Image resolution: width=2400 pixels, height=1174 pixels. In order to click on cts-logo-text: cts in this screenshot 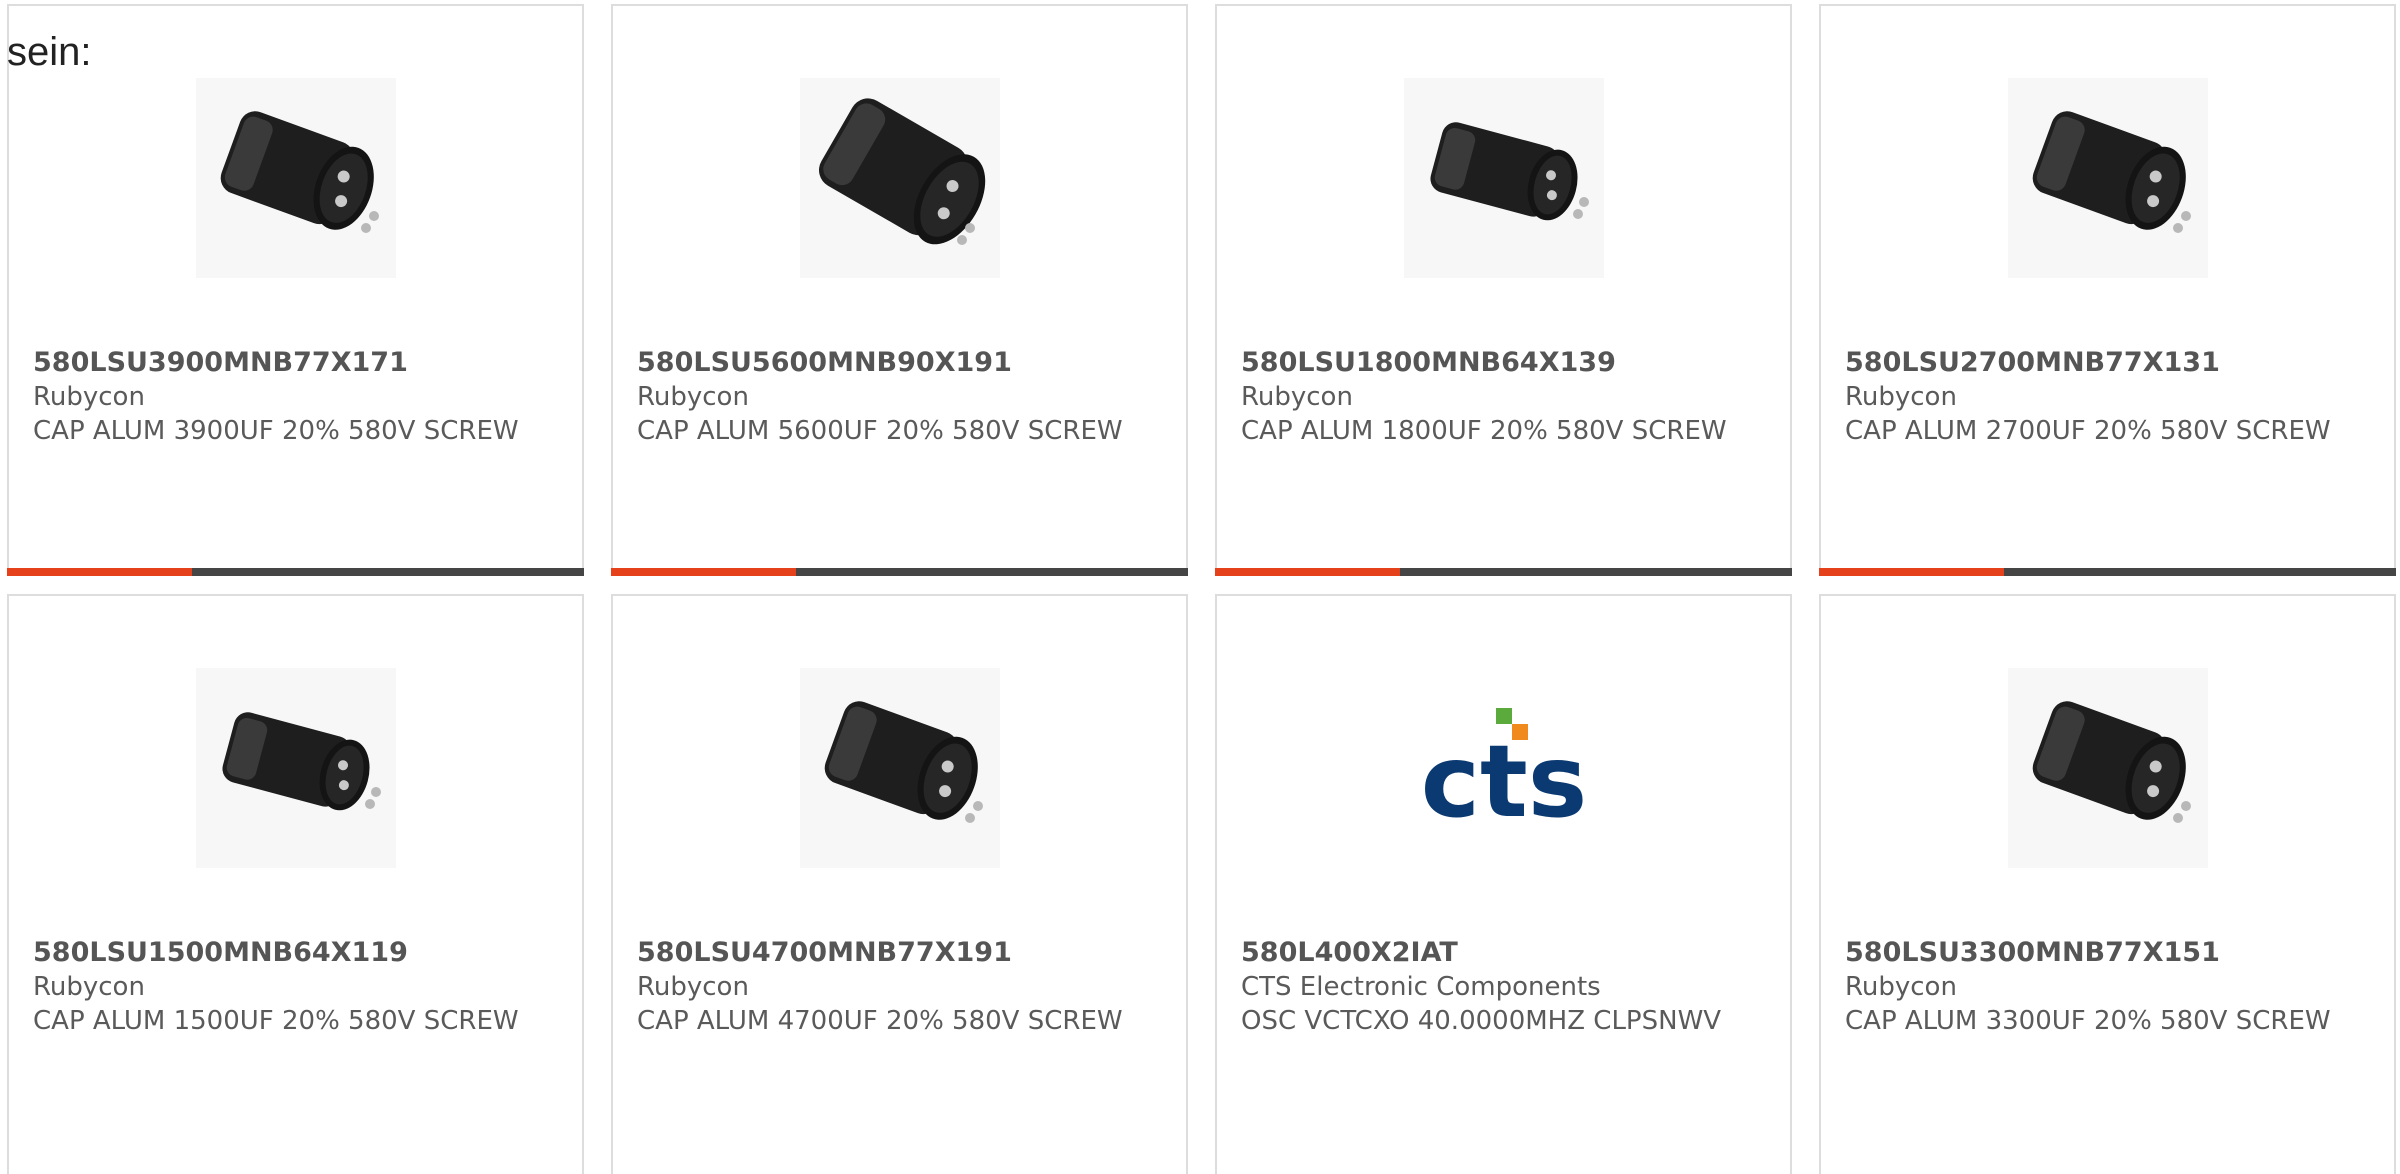, I will do `click(1503, 781)`.